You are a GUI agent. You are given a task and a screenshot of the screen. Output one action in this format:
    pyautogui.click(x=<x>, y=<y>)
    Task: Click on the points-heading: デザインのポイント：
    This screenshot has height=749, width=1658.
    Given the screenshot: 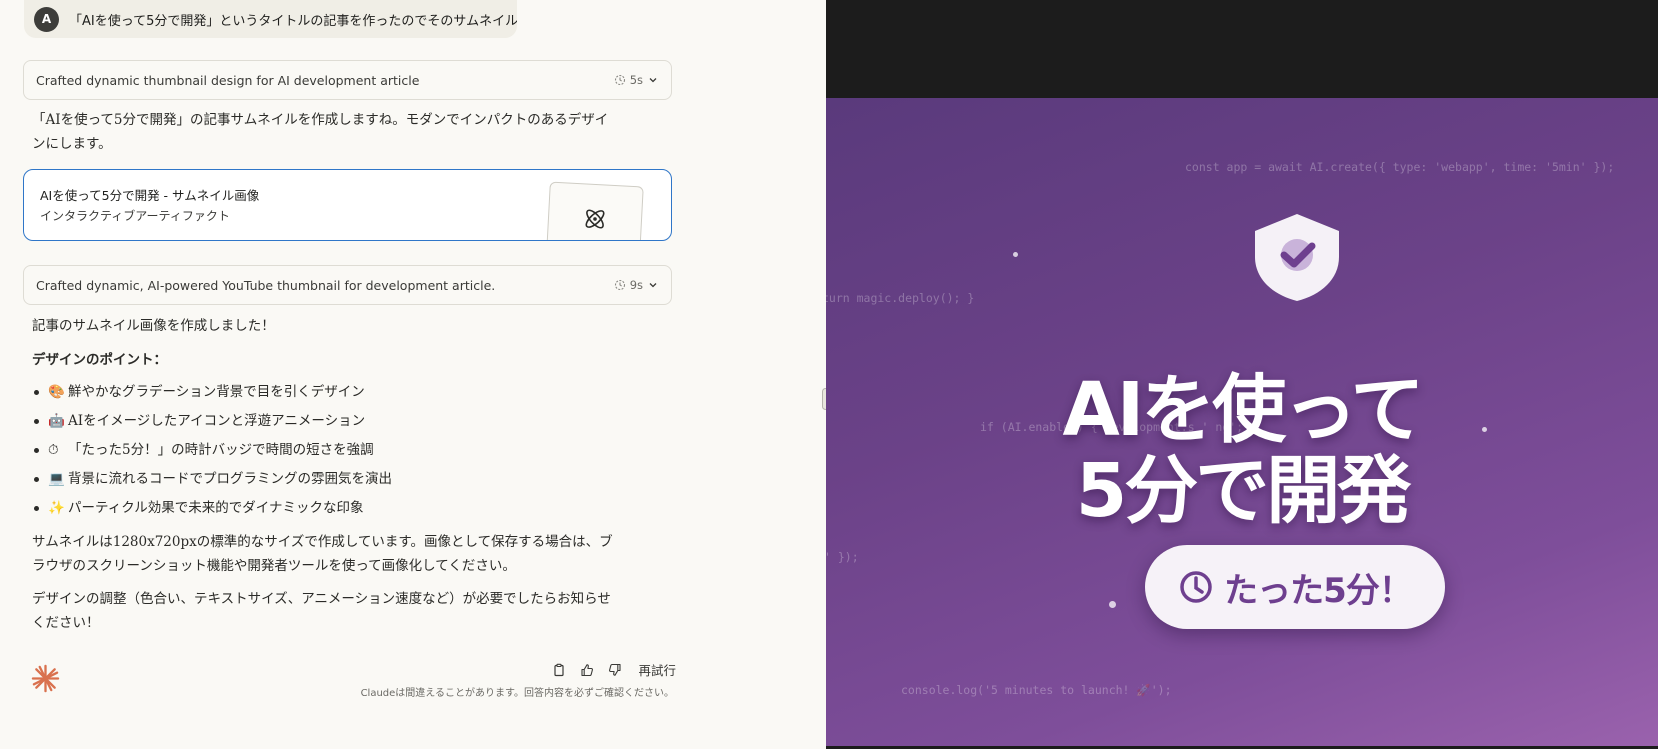 What is the action you would take?
    pyautogui.click(x=99, y=360)
    